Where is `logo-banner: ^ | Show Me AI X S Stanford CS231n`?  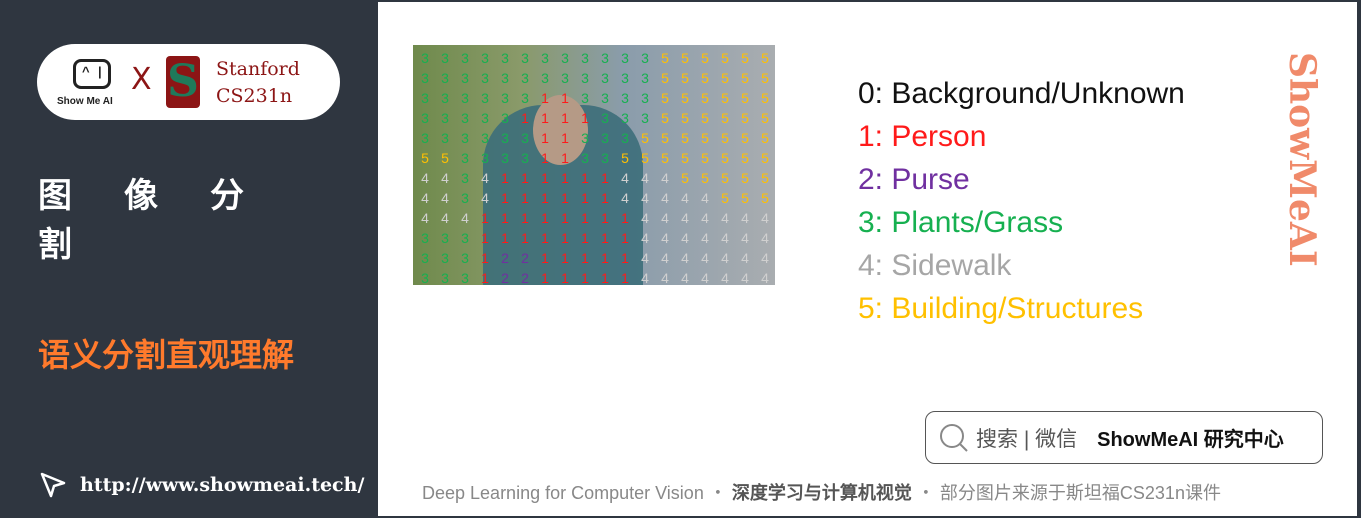
logo-banner: ^ | Show Me AI X S Stanford CS231n is located at coordinates (188, 82).